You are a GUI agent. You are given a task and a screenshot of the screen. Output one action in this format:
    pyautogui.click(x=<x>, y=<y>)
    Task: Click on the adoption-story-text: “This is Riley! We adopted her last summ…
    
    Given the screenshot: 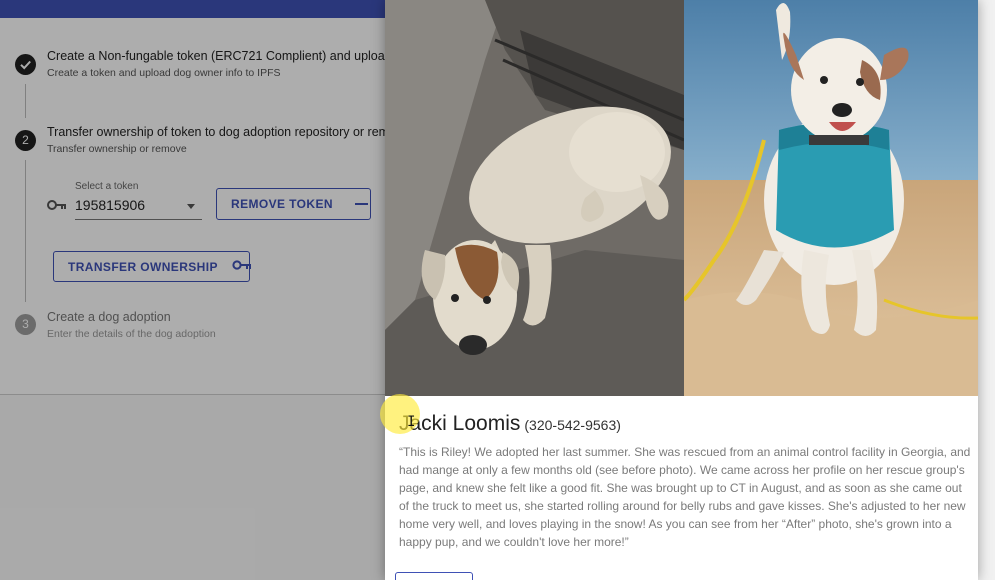 What is the action you would take?
    pyautogui.click(x=685, y=497)
    